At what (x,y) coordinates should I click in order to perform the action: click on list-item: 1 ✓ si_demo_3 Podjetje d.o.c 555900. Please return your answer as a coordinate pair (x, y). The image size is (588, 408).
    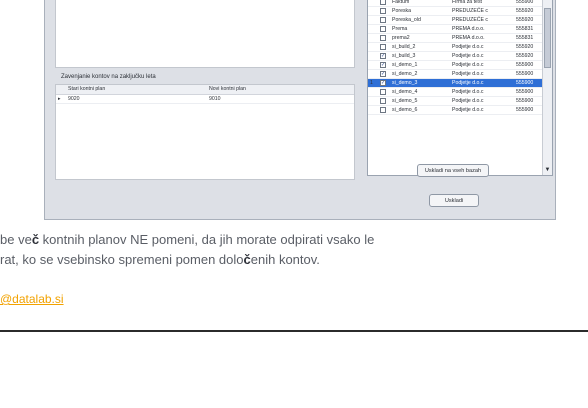
    Looking at the image, I should click on (455, 83).